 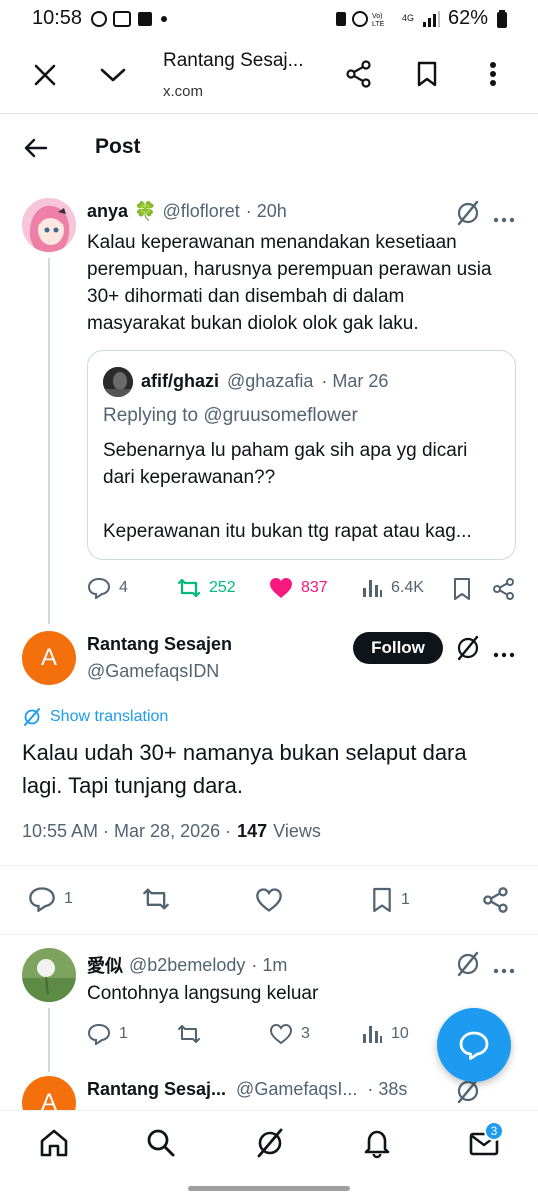 What do you see at coordinates (105, 965) in the screenshot?
I see `author-name: 愛似` at bounding box center [105, 965].